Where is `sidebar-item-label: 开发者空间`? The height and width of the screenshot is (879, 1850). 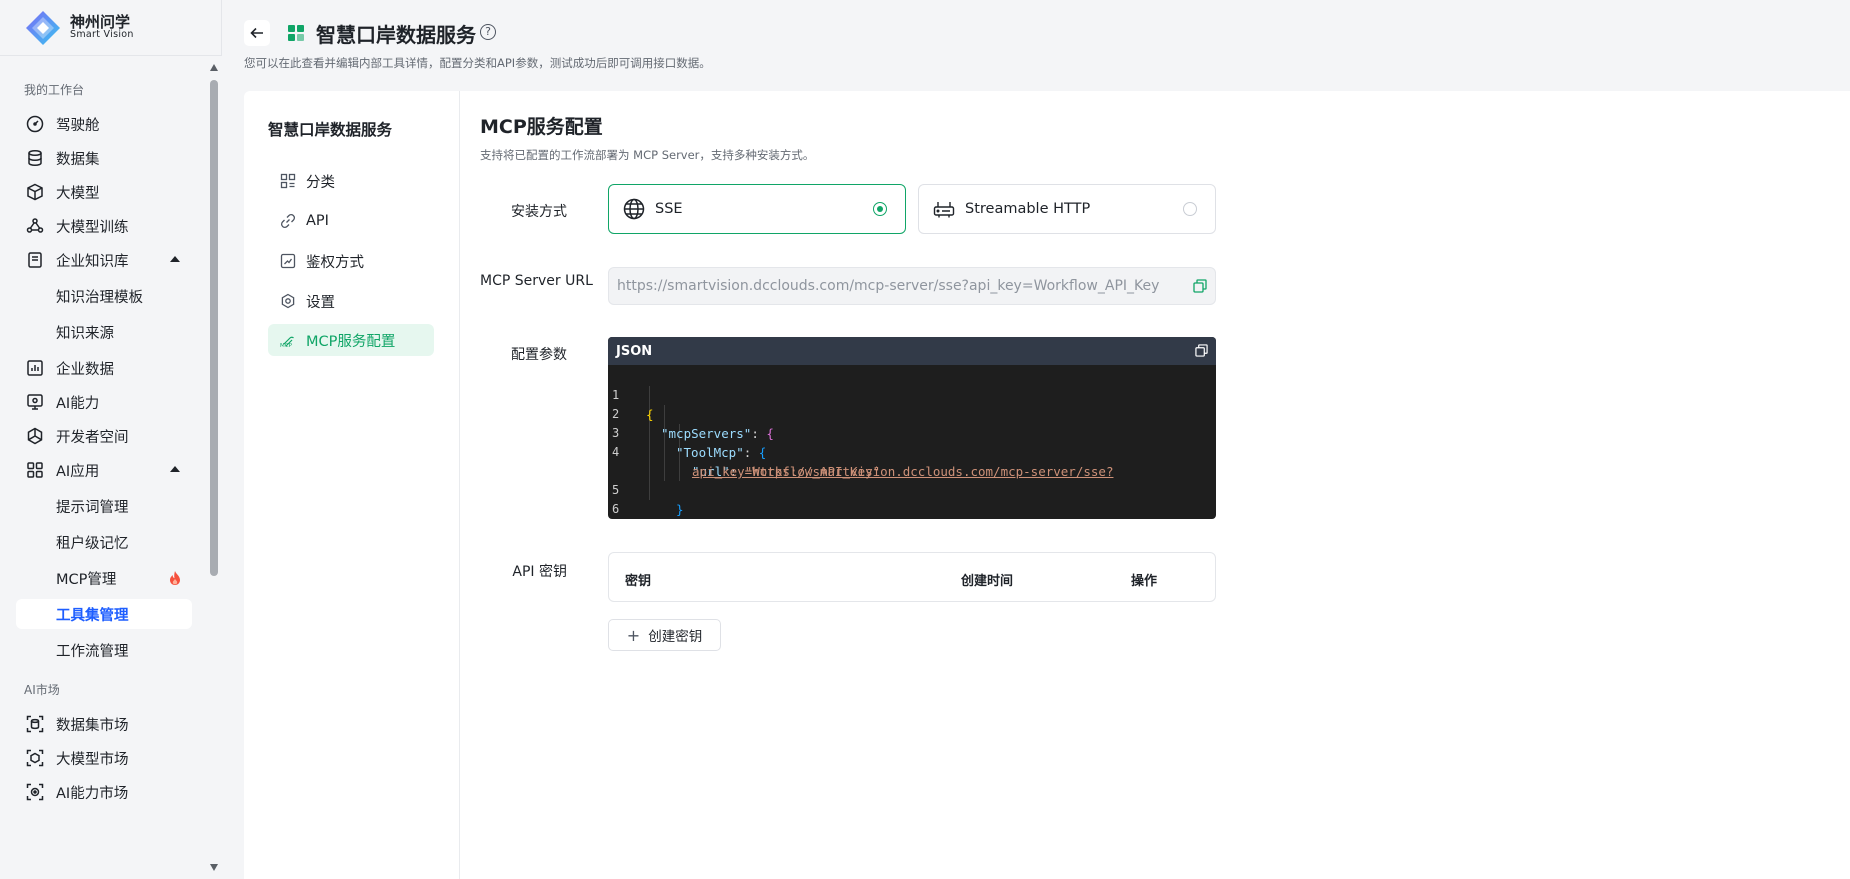
sidebar-item-label: 开发者空间 is located at coordinates (92, 437).